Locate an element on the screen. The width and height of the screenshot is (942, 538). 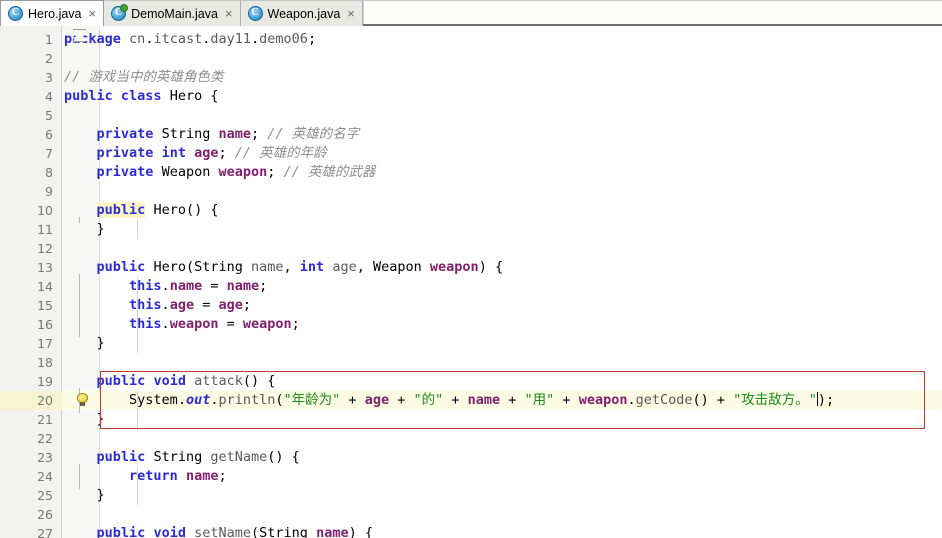
code-line-9: 9 is located at coordinates (471, 191).